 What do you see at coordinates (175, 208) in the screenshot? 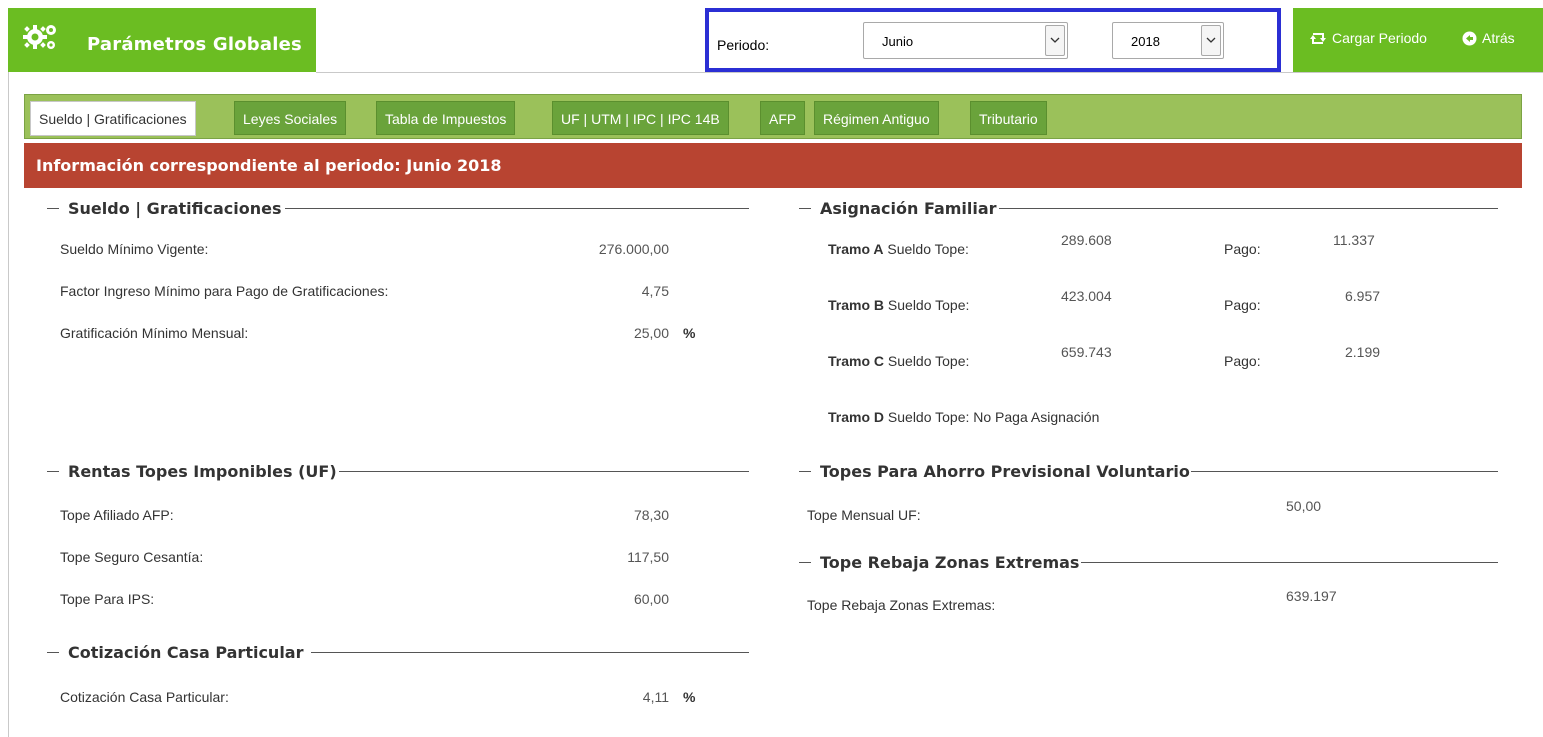
I see `legend-sueldo: Sueldo | Gratificaciones` at bounding box center [175, 208].